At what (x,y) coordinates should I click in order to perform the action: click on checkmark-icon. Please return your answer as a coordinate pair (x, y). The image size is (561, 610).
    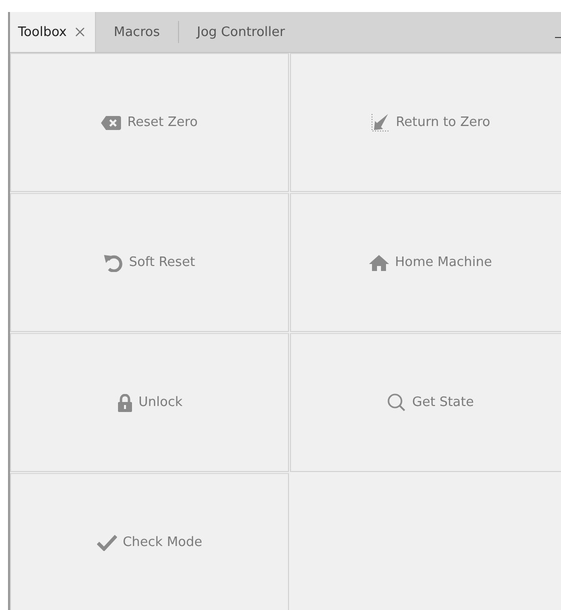
    Looking at the image, I should click on (106, 542).